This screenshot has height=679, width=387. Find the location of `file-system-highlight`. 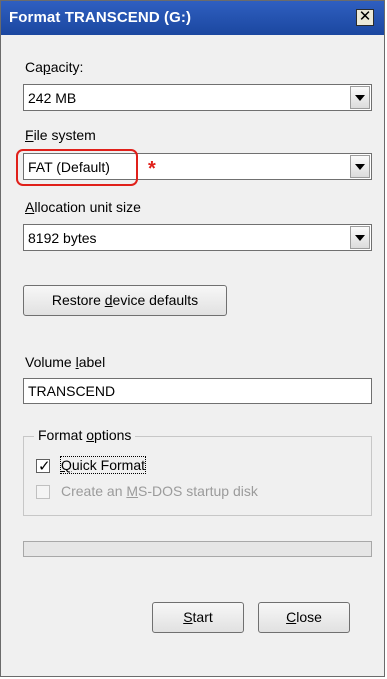

file-system-highlight is located at coordinates (77, 167).